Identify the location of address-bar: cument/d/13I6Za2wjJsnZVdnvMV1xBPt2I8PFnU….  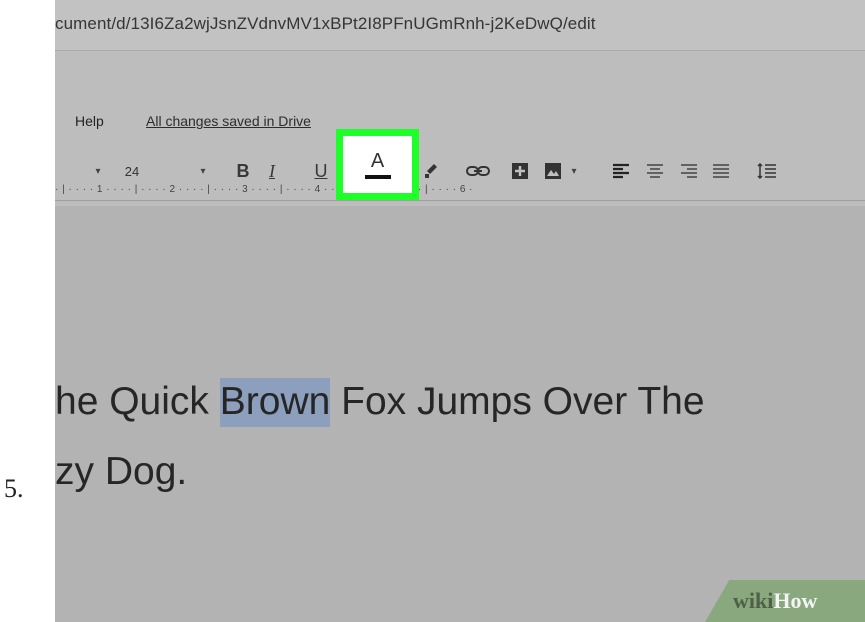
(460, 25).